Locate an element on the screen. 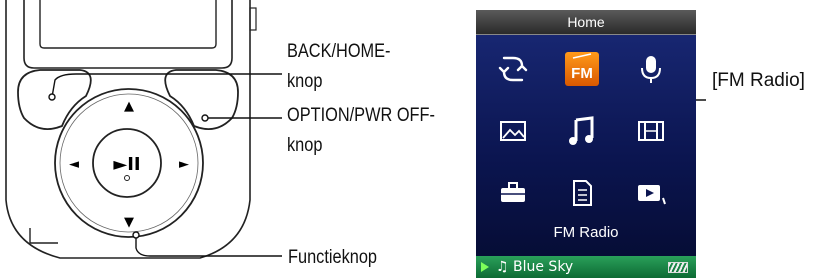 The image size is (814, 278). player-screen-frame is located at coordinates (128, 34).